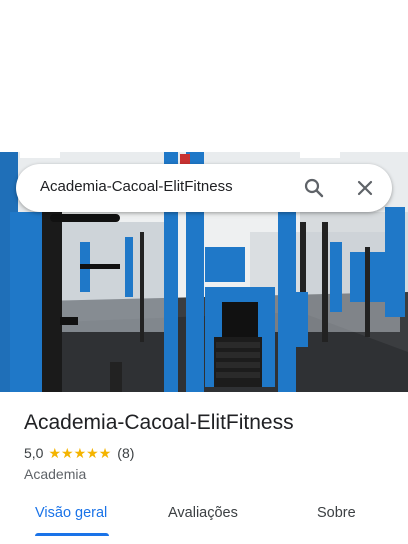  I want to click on place-title: Academia-Cacoal-ElitFitness, so click(159, 422).